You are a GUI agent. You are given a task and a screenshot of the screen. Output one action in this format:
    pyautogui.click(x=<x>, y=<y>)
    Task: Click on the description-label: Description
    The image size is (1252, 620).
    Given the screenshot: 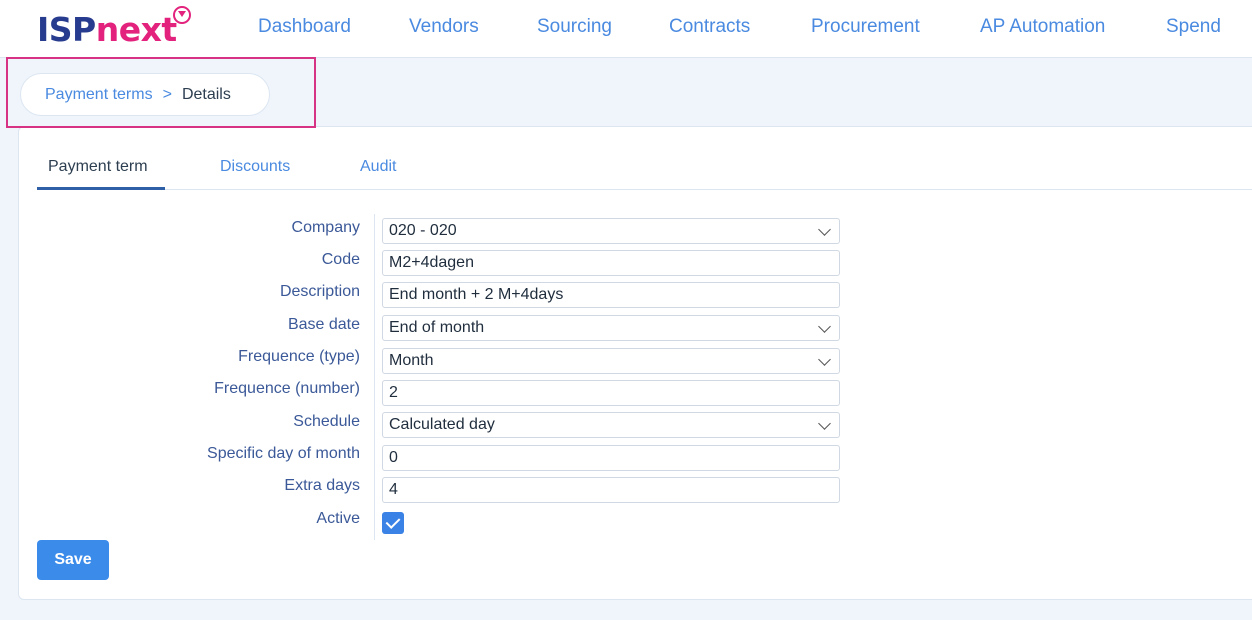 What is the action you would take?
    pyautogui.click(x=319, y=291)
    